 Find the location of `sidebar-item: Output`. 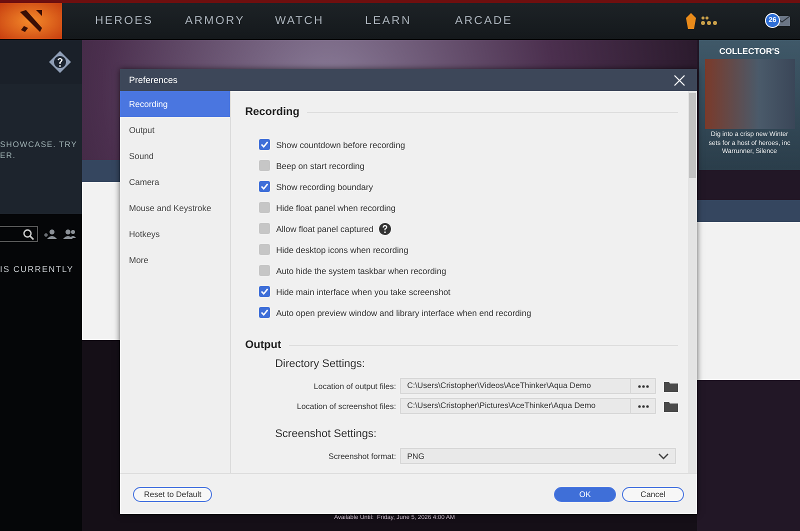

sidebar-item: Output is located at coordinates (175, 130).